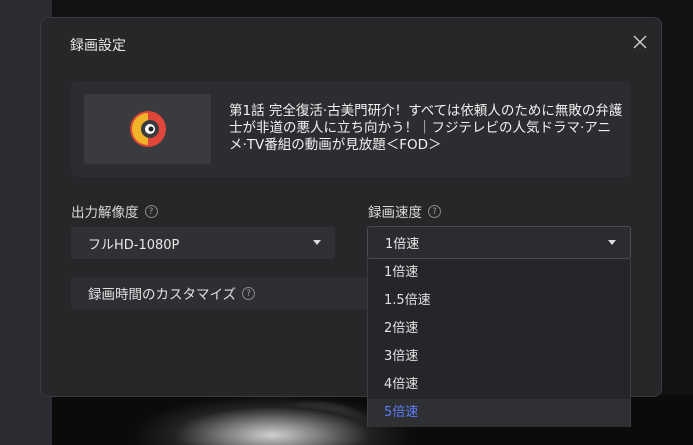  I want to click on speed-option: 2倍速, so click(499, 329).